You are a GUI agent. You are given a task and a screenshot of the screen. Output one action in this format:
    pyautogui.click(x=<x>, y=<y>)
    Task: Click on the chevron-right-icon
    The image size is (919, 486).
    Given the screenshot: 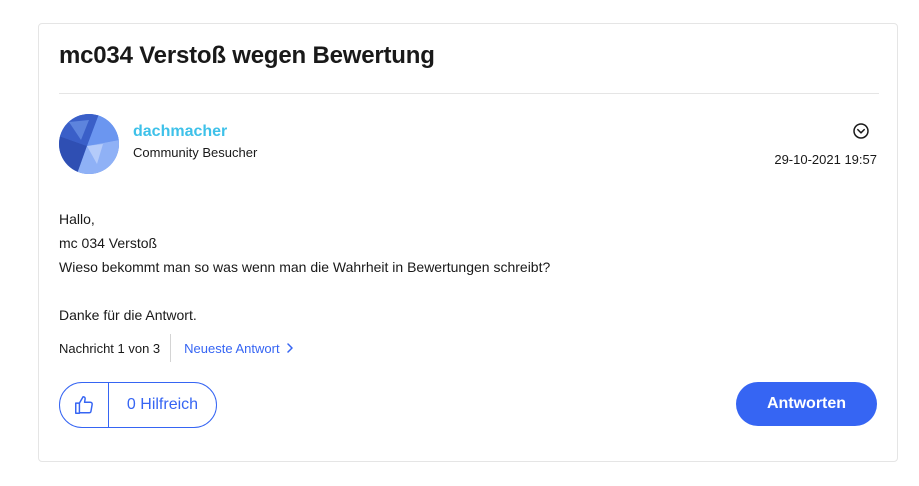 What is the action you would take?
    pyautogui.click(x=289, y=348)
    